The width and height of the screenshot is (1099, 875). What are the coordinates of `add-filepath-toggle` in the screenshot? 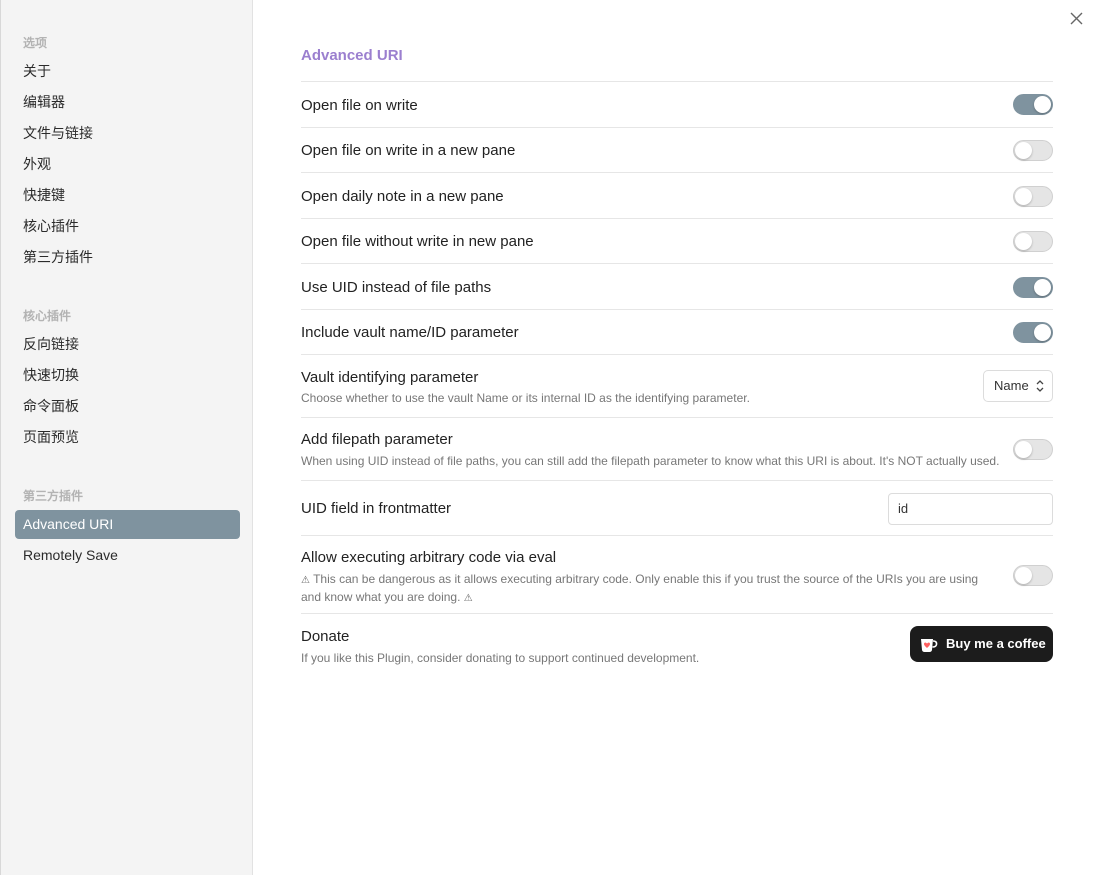 It's located at (1033, 449).